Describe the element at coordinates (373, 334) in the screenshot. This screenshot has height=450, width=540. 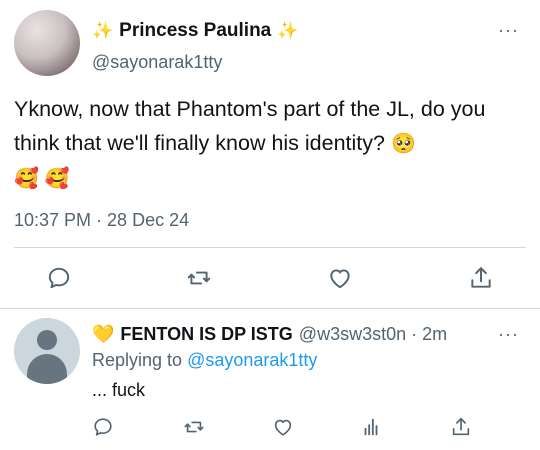
I see `reply-handle-time: @w3sw3st0n · 2m` at that location.